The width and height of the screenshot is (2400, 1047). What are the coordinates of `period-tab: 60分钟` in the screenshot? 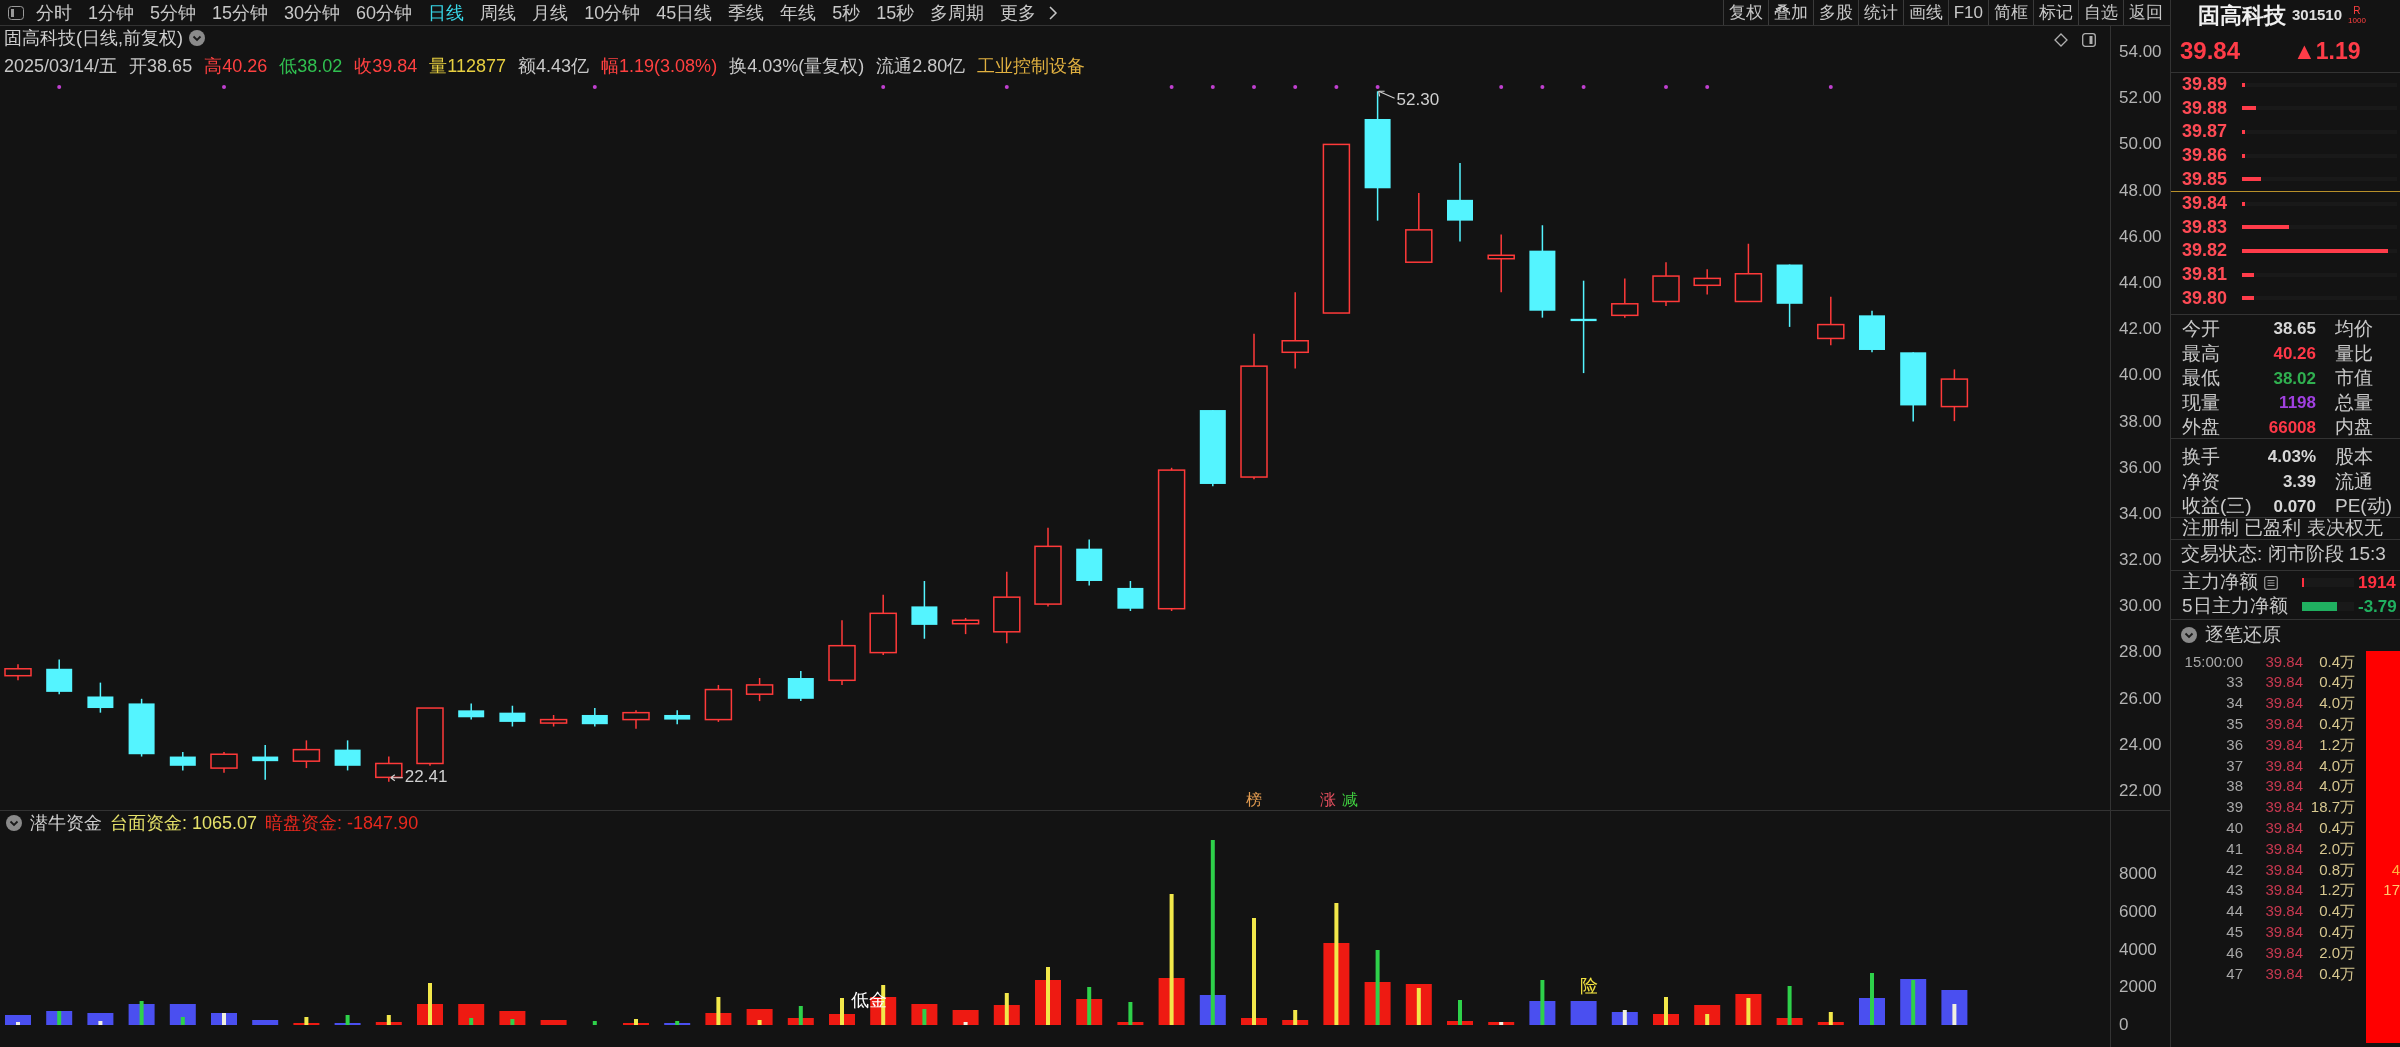 It's located at (384, 12).